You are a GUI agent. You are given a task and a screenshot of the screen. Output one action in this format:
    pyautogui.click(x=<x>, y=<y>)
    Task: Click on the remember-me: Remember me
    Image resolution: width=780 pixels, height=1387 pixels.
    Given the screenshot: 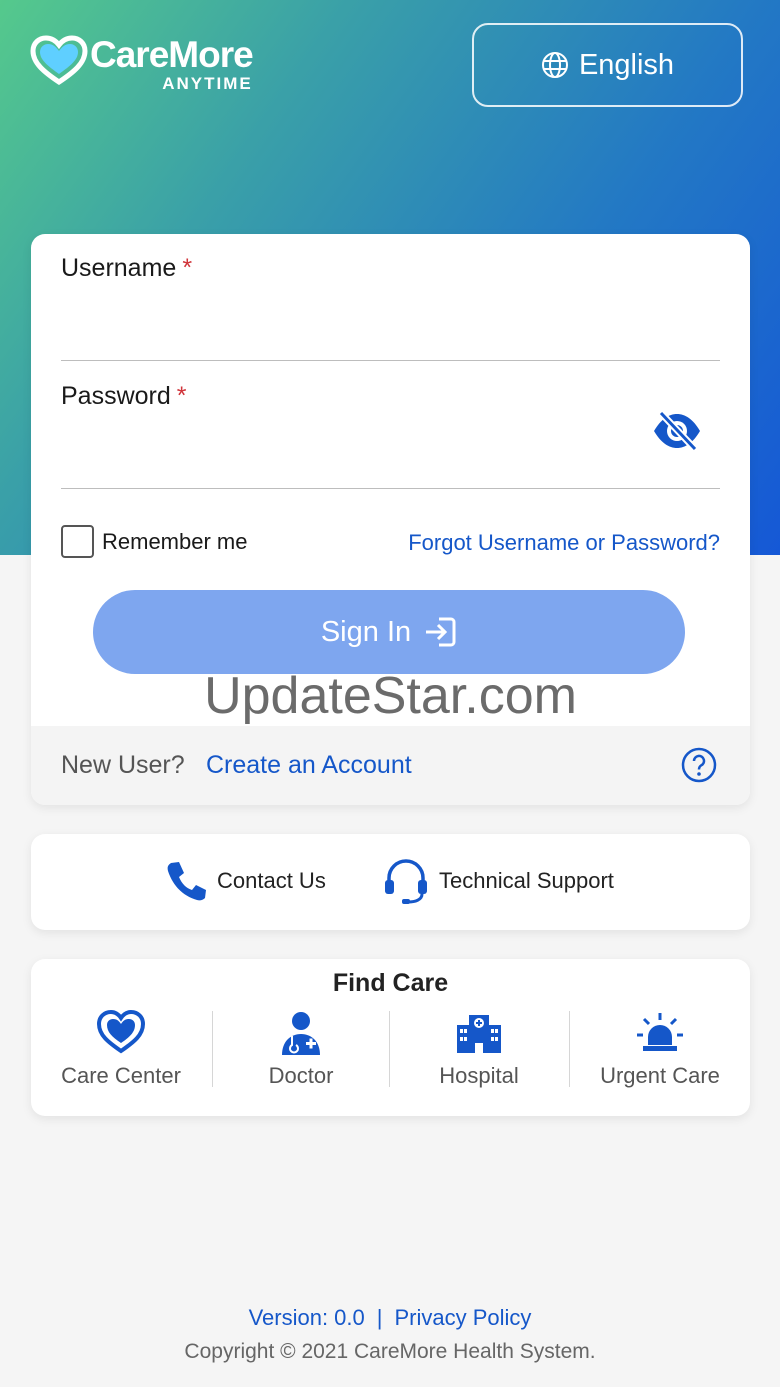 What is the action you would take?
    pyautogui.click(x=154, y=541)
    